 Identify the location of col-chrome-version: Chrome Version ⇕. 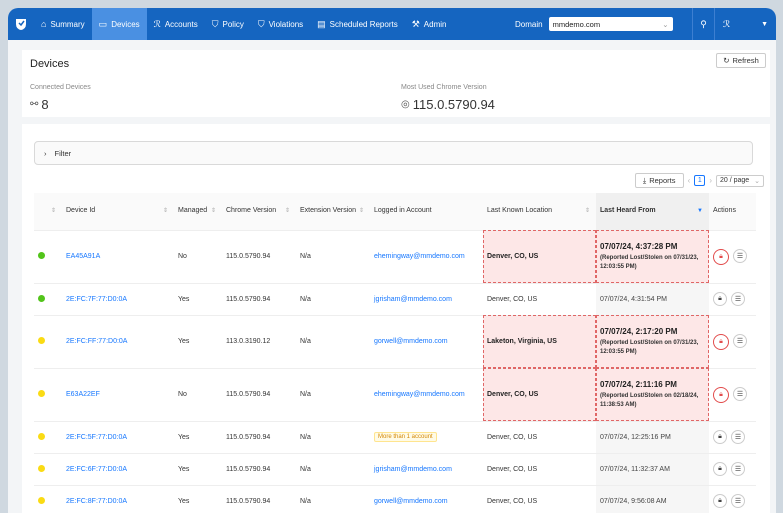
(259, 212).